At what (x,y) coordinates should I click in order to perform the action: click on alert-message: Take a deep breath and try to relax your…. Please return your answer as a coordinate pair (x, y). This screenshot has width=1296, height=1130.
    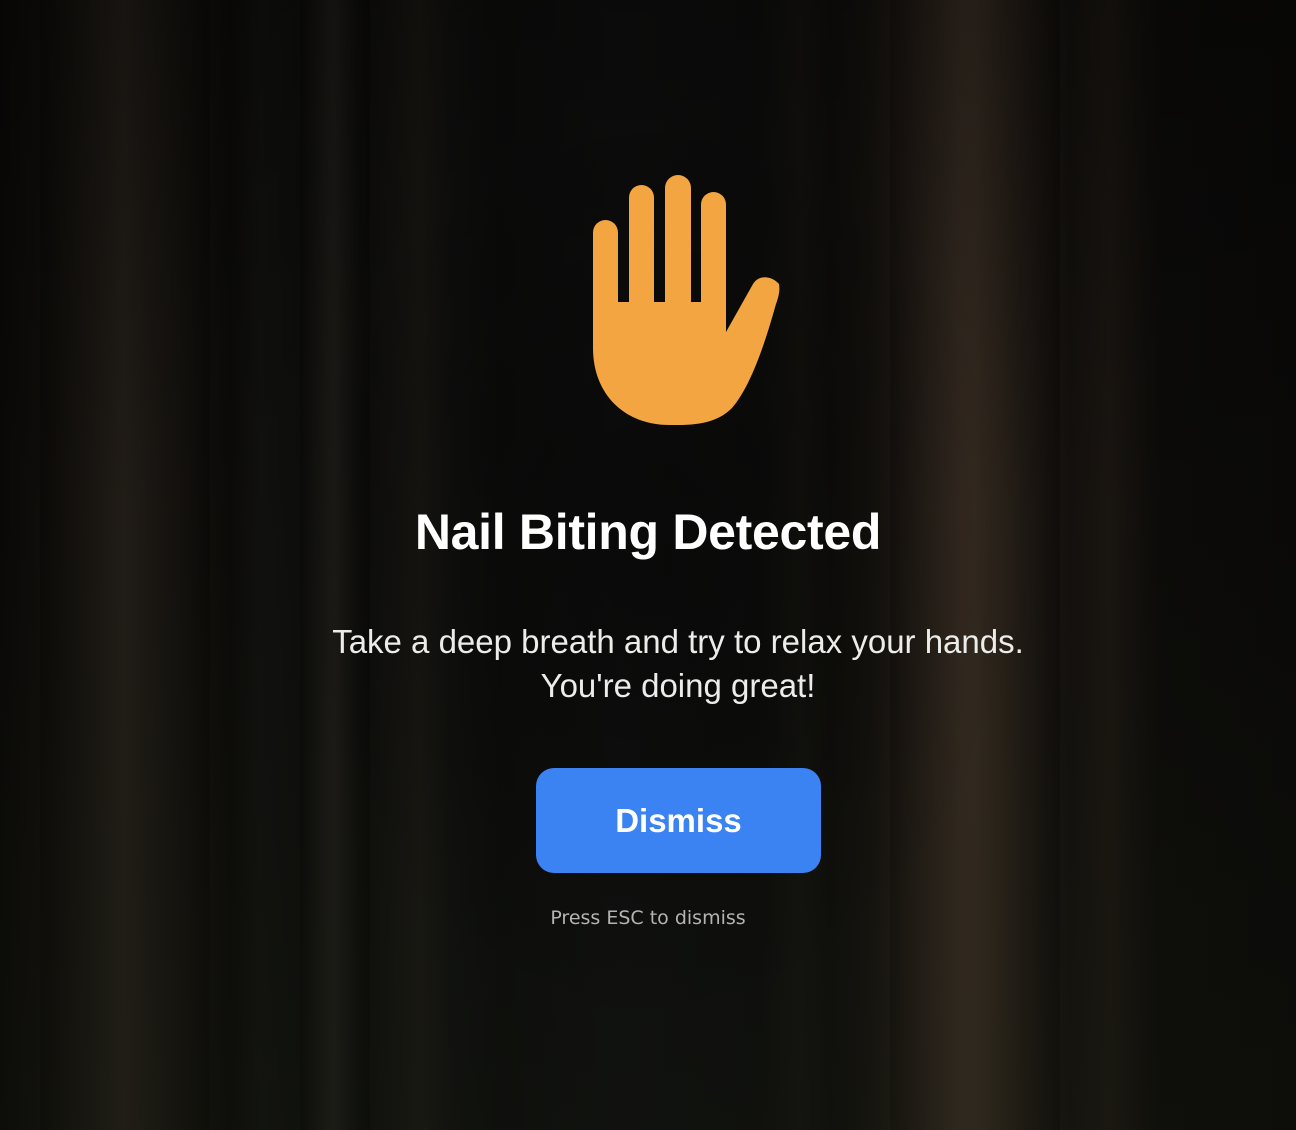
    Looking at the image, I should click on (678, 664).